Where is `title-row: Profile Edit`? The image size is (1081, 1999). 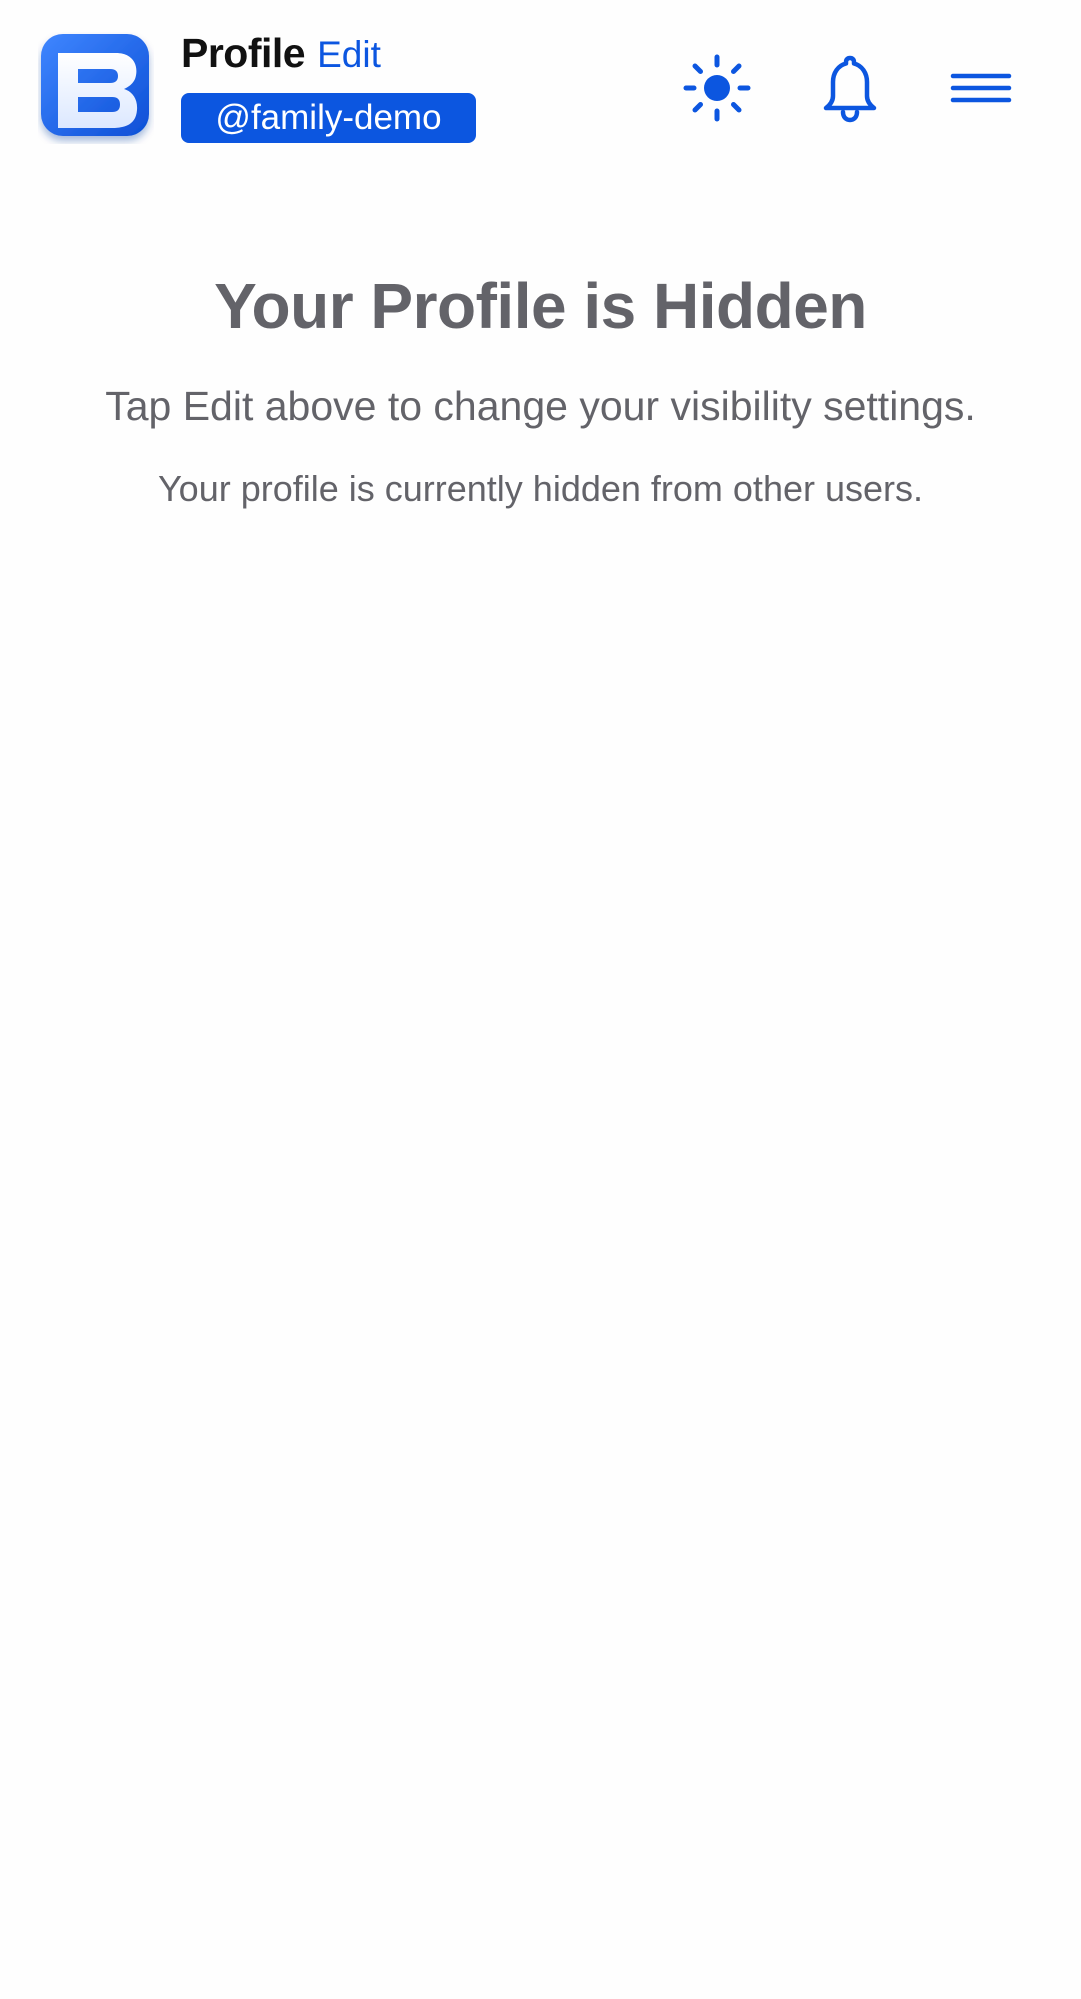 title-row: Profile Edit is located at coordinates (281, 56).